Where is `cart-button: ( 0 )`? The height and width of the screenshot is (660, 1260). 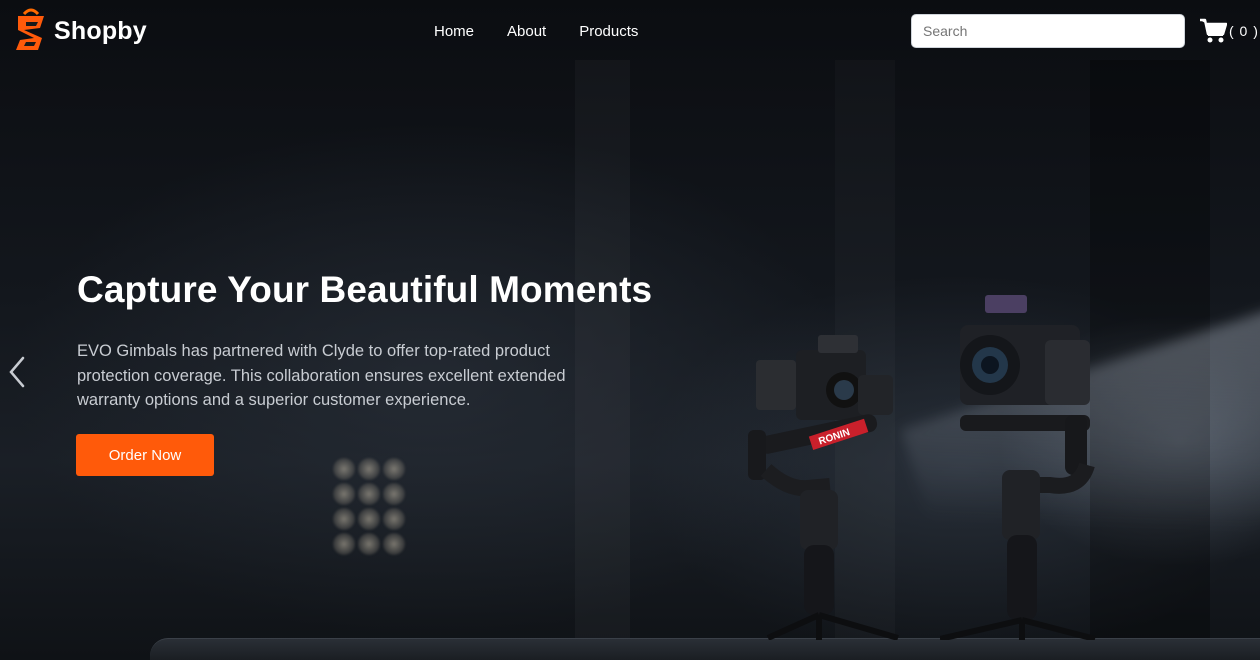 cart-button: ( 0 ) is located at coordinates (1229, 31).